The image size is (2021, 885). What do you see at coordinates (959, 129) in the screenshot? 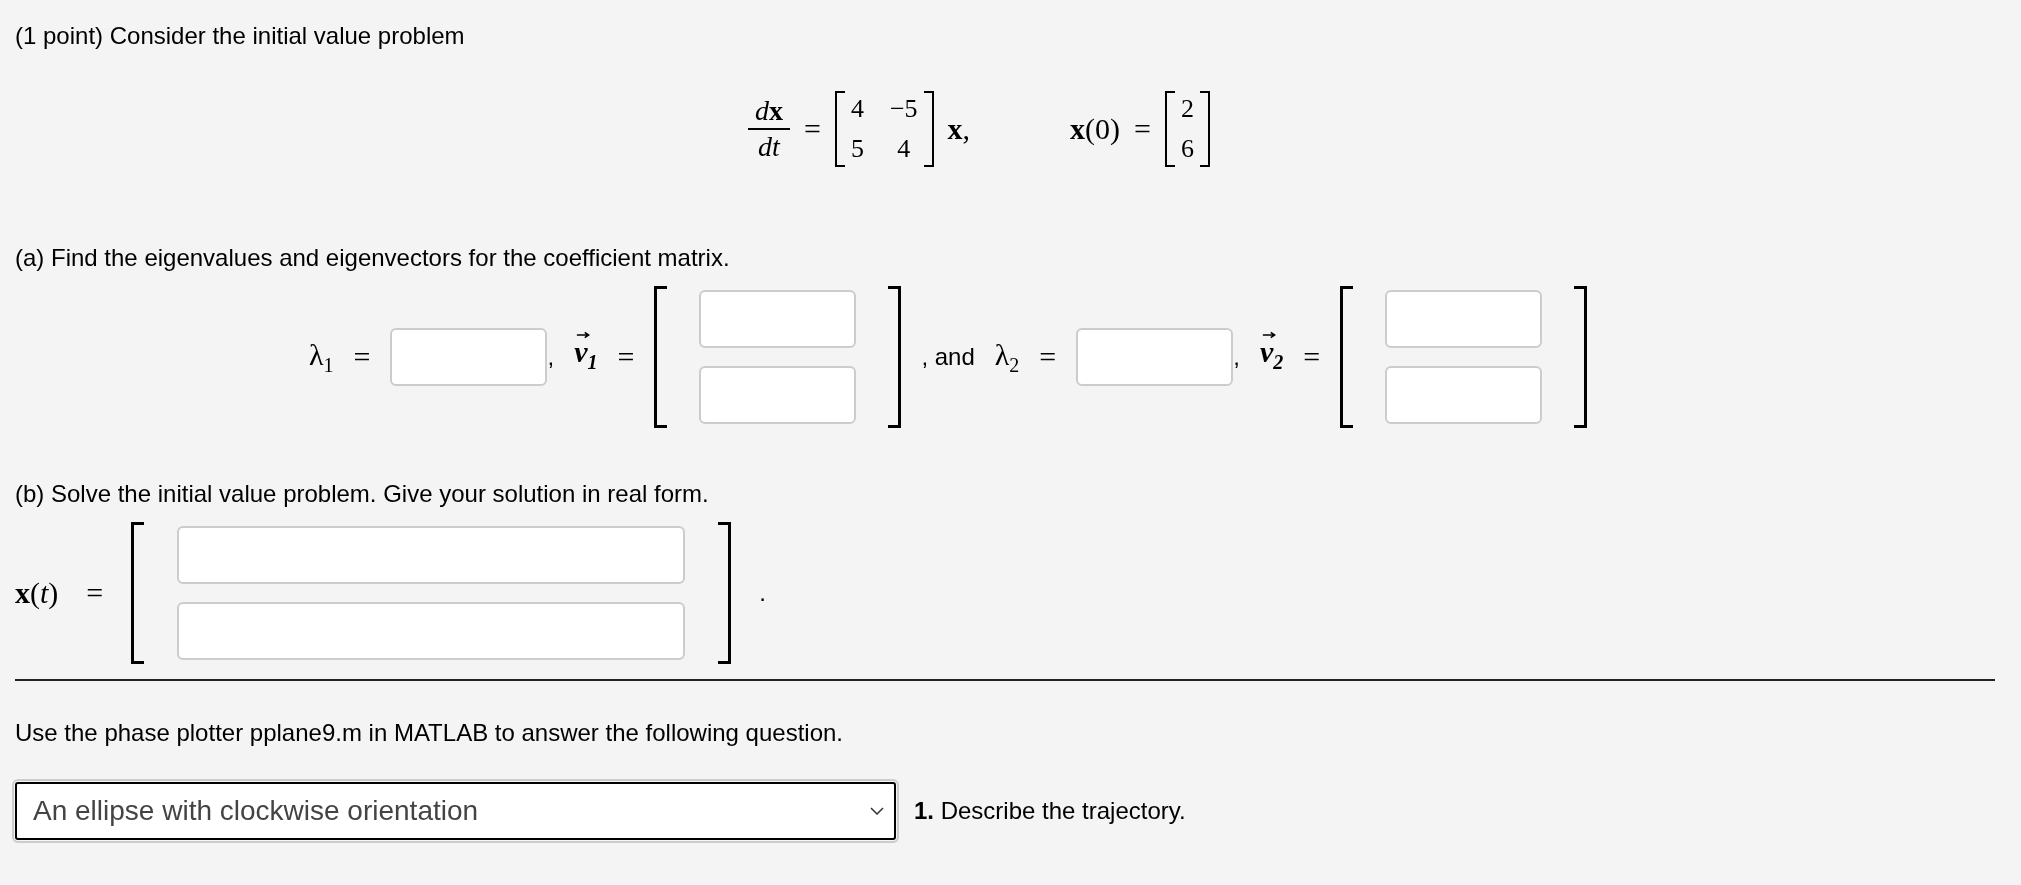
I see `math-expression: x,` at bounding box center [959, 129].